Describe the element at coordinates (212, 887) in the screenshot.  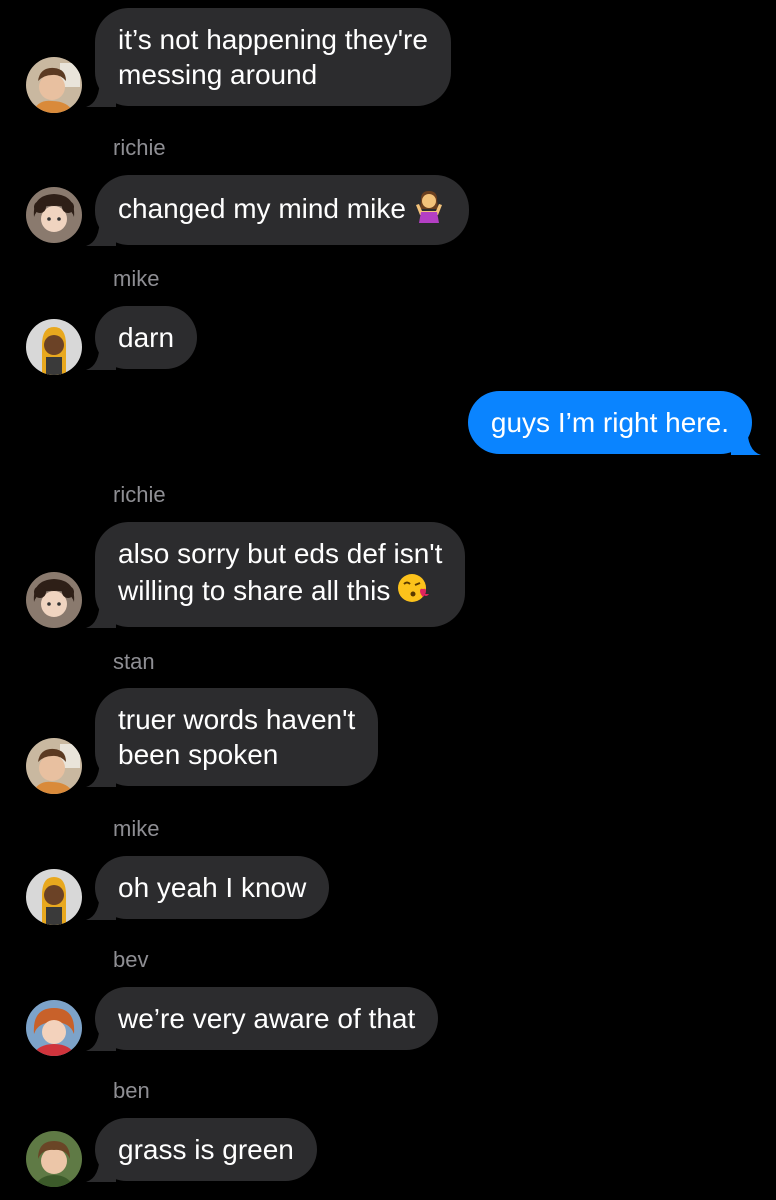
I see `message-text: oh yeah I know` at that location.